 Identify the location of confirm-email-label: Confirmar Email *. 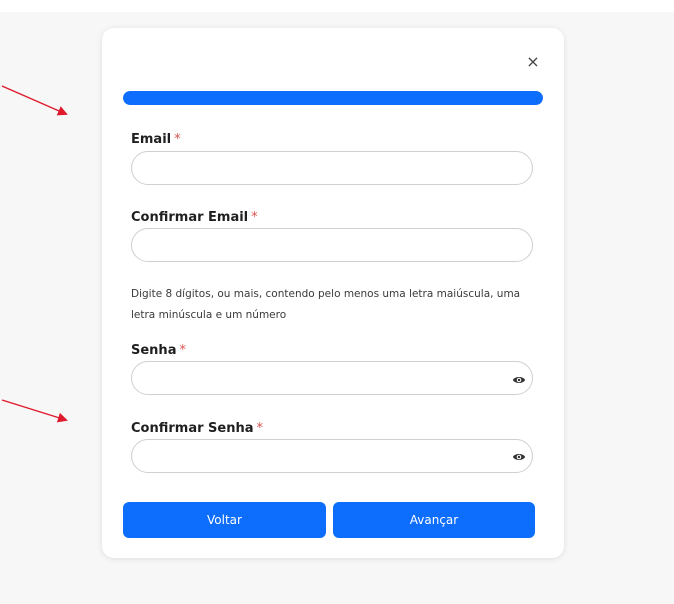
(194, 217).